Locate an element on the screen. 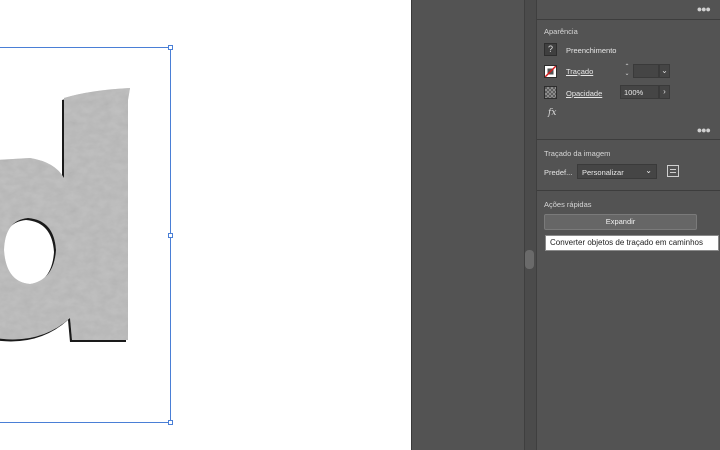 This screenshot has height=450, width=720. stroke-label: Traçado is located at coordinates (579, 71).